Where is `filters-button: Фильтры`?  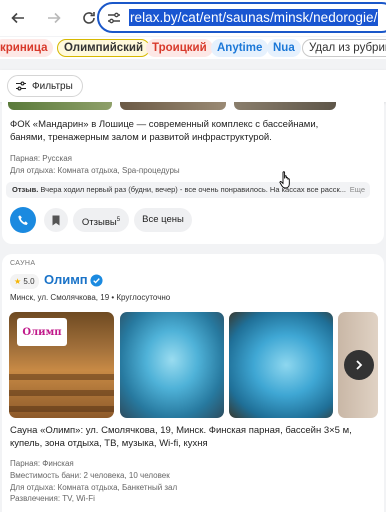
filters-button: Фильтры is located at coordinates (45, 86).